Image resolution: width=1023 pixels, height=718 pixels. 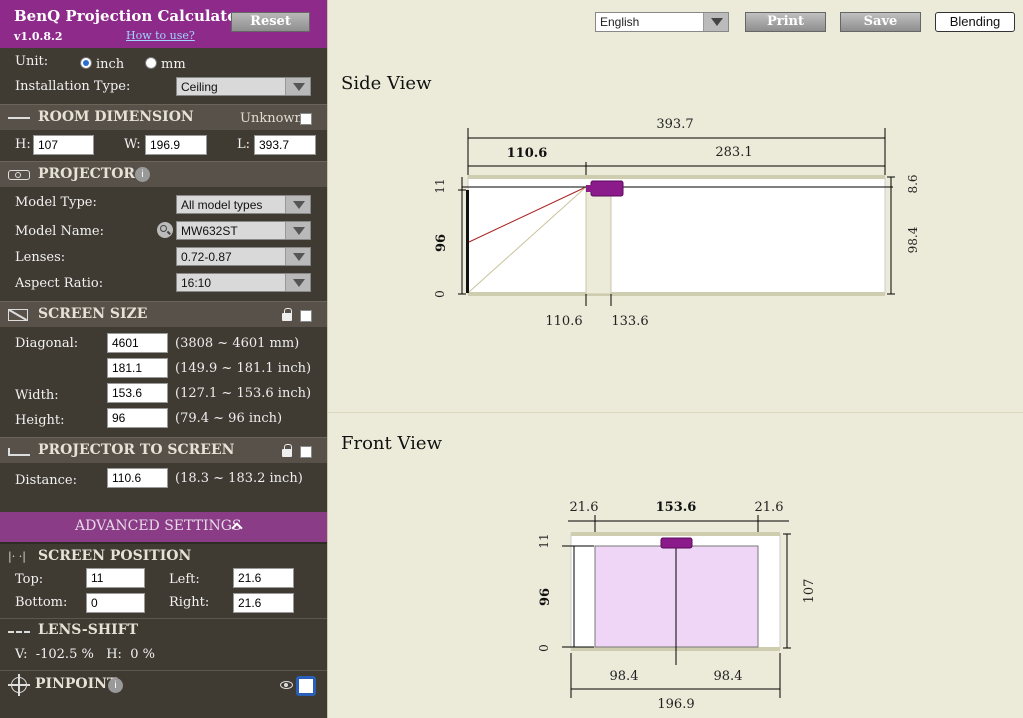 What do you see at coordinates (85, 654) in the screenshot?
I see `lens-shift-value: V: -102.5 % H: 0 %` at bounding box center [85, 654].